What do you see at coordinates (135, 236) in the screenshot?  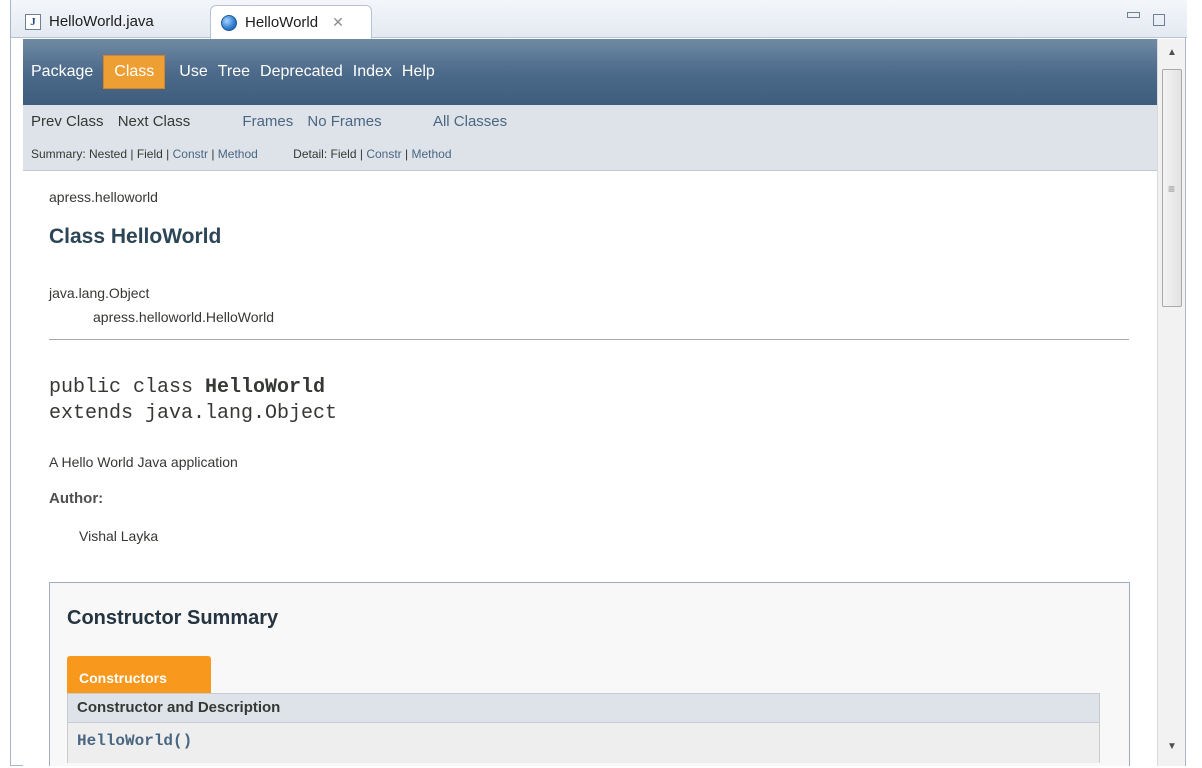 I see `page-title: Class HelloWorld` at bounding box center [135, 236].